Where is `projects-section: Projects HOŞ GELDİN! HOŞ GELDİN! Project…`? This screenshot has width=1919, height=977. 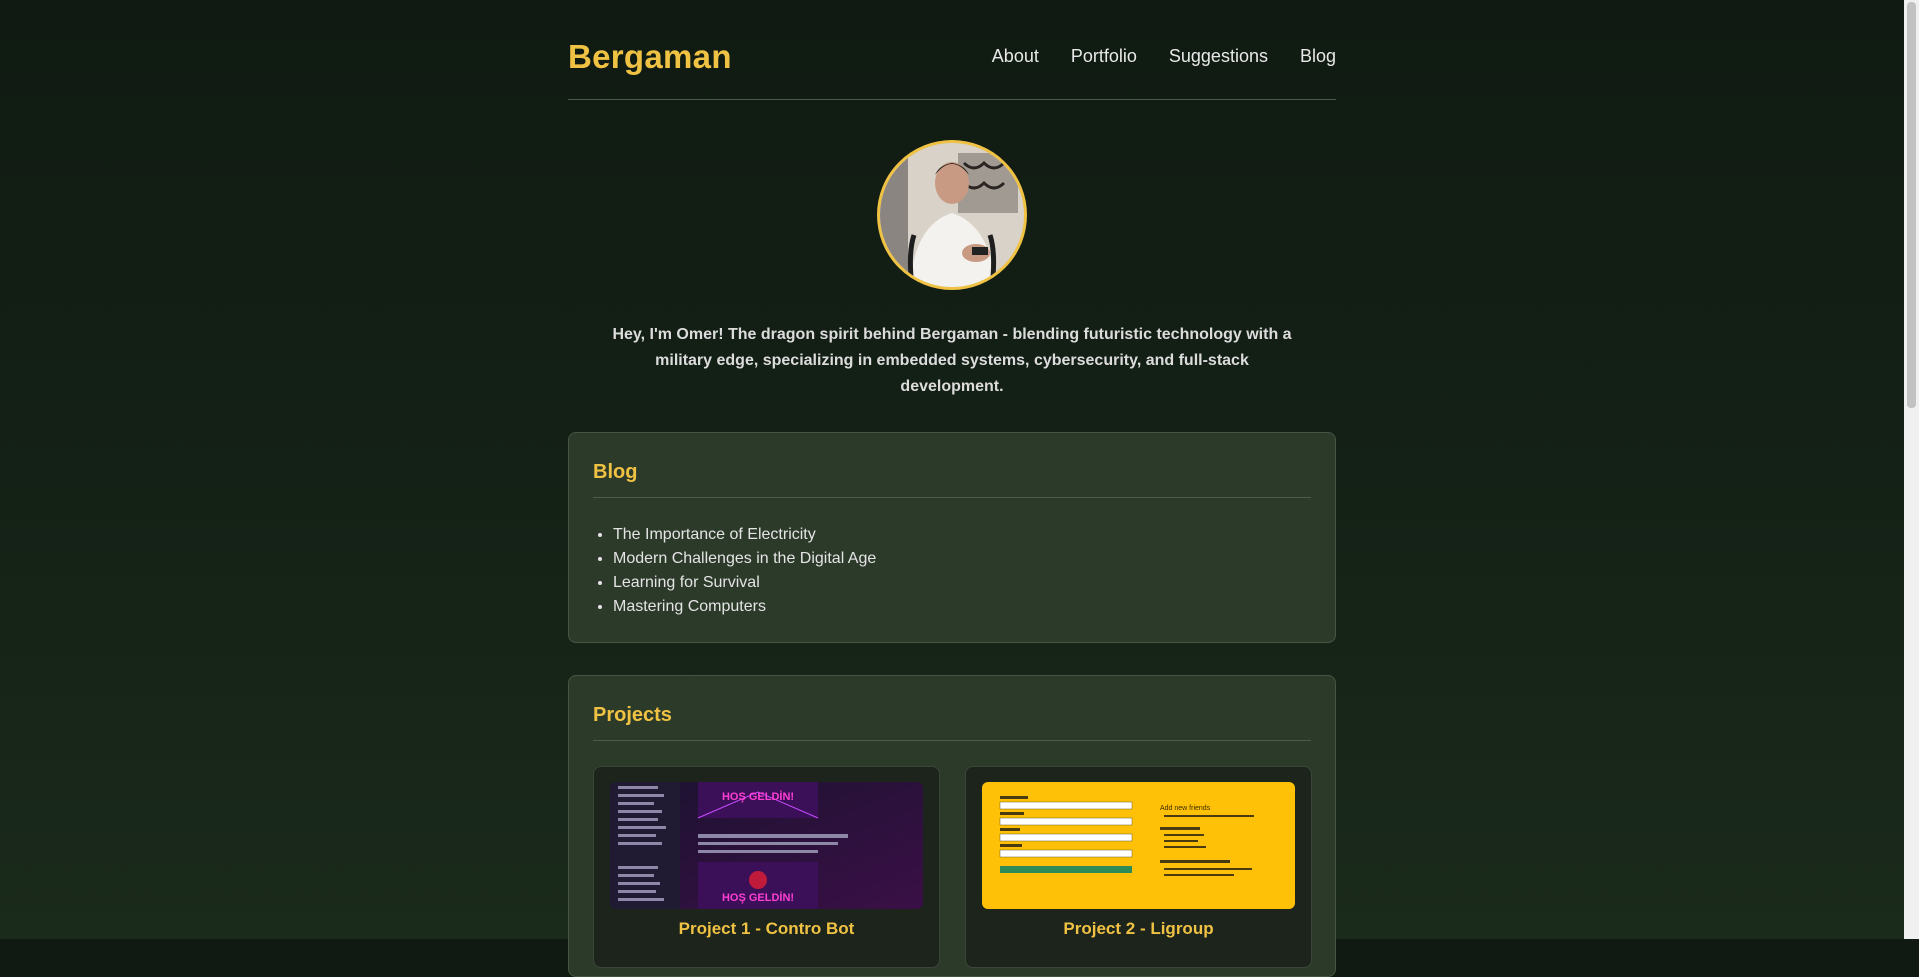 projects-section: Projects HOŞ GELDİN! HOŞ GELDİN! Project… is located at coordinates (952, 826).